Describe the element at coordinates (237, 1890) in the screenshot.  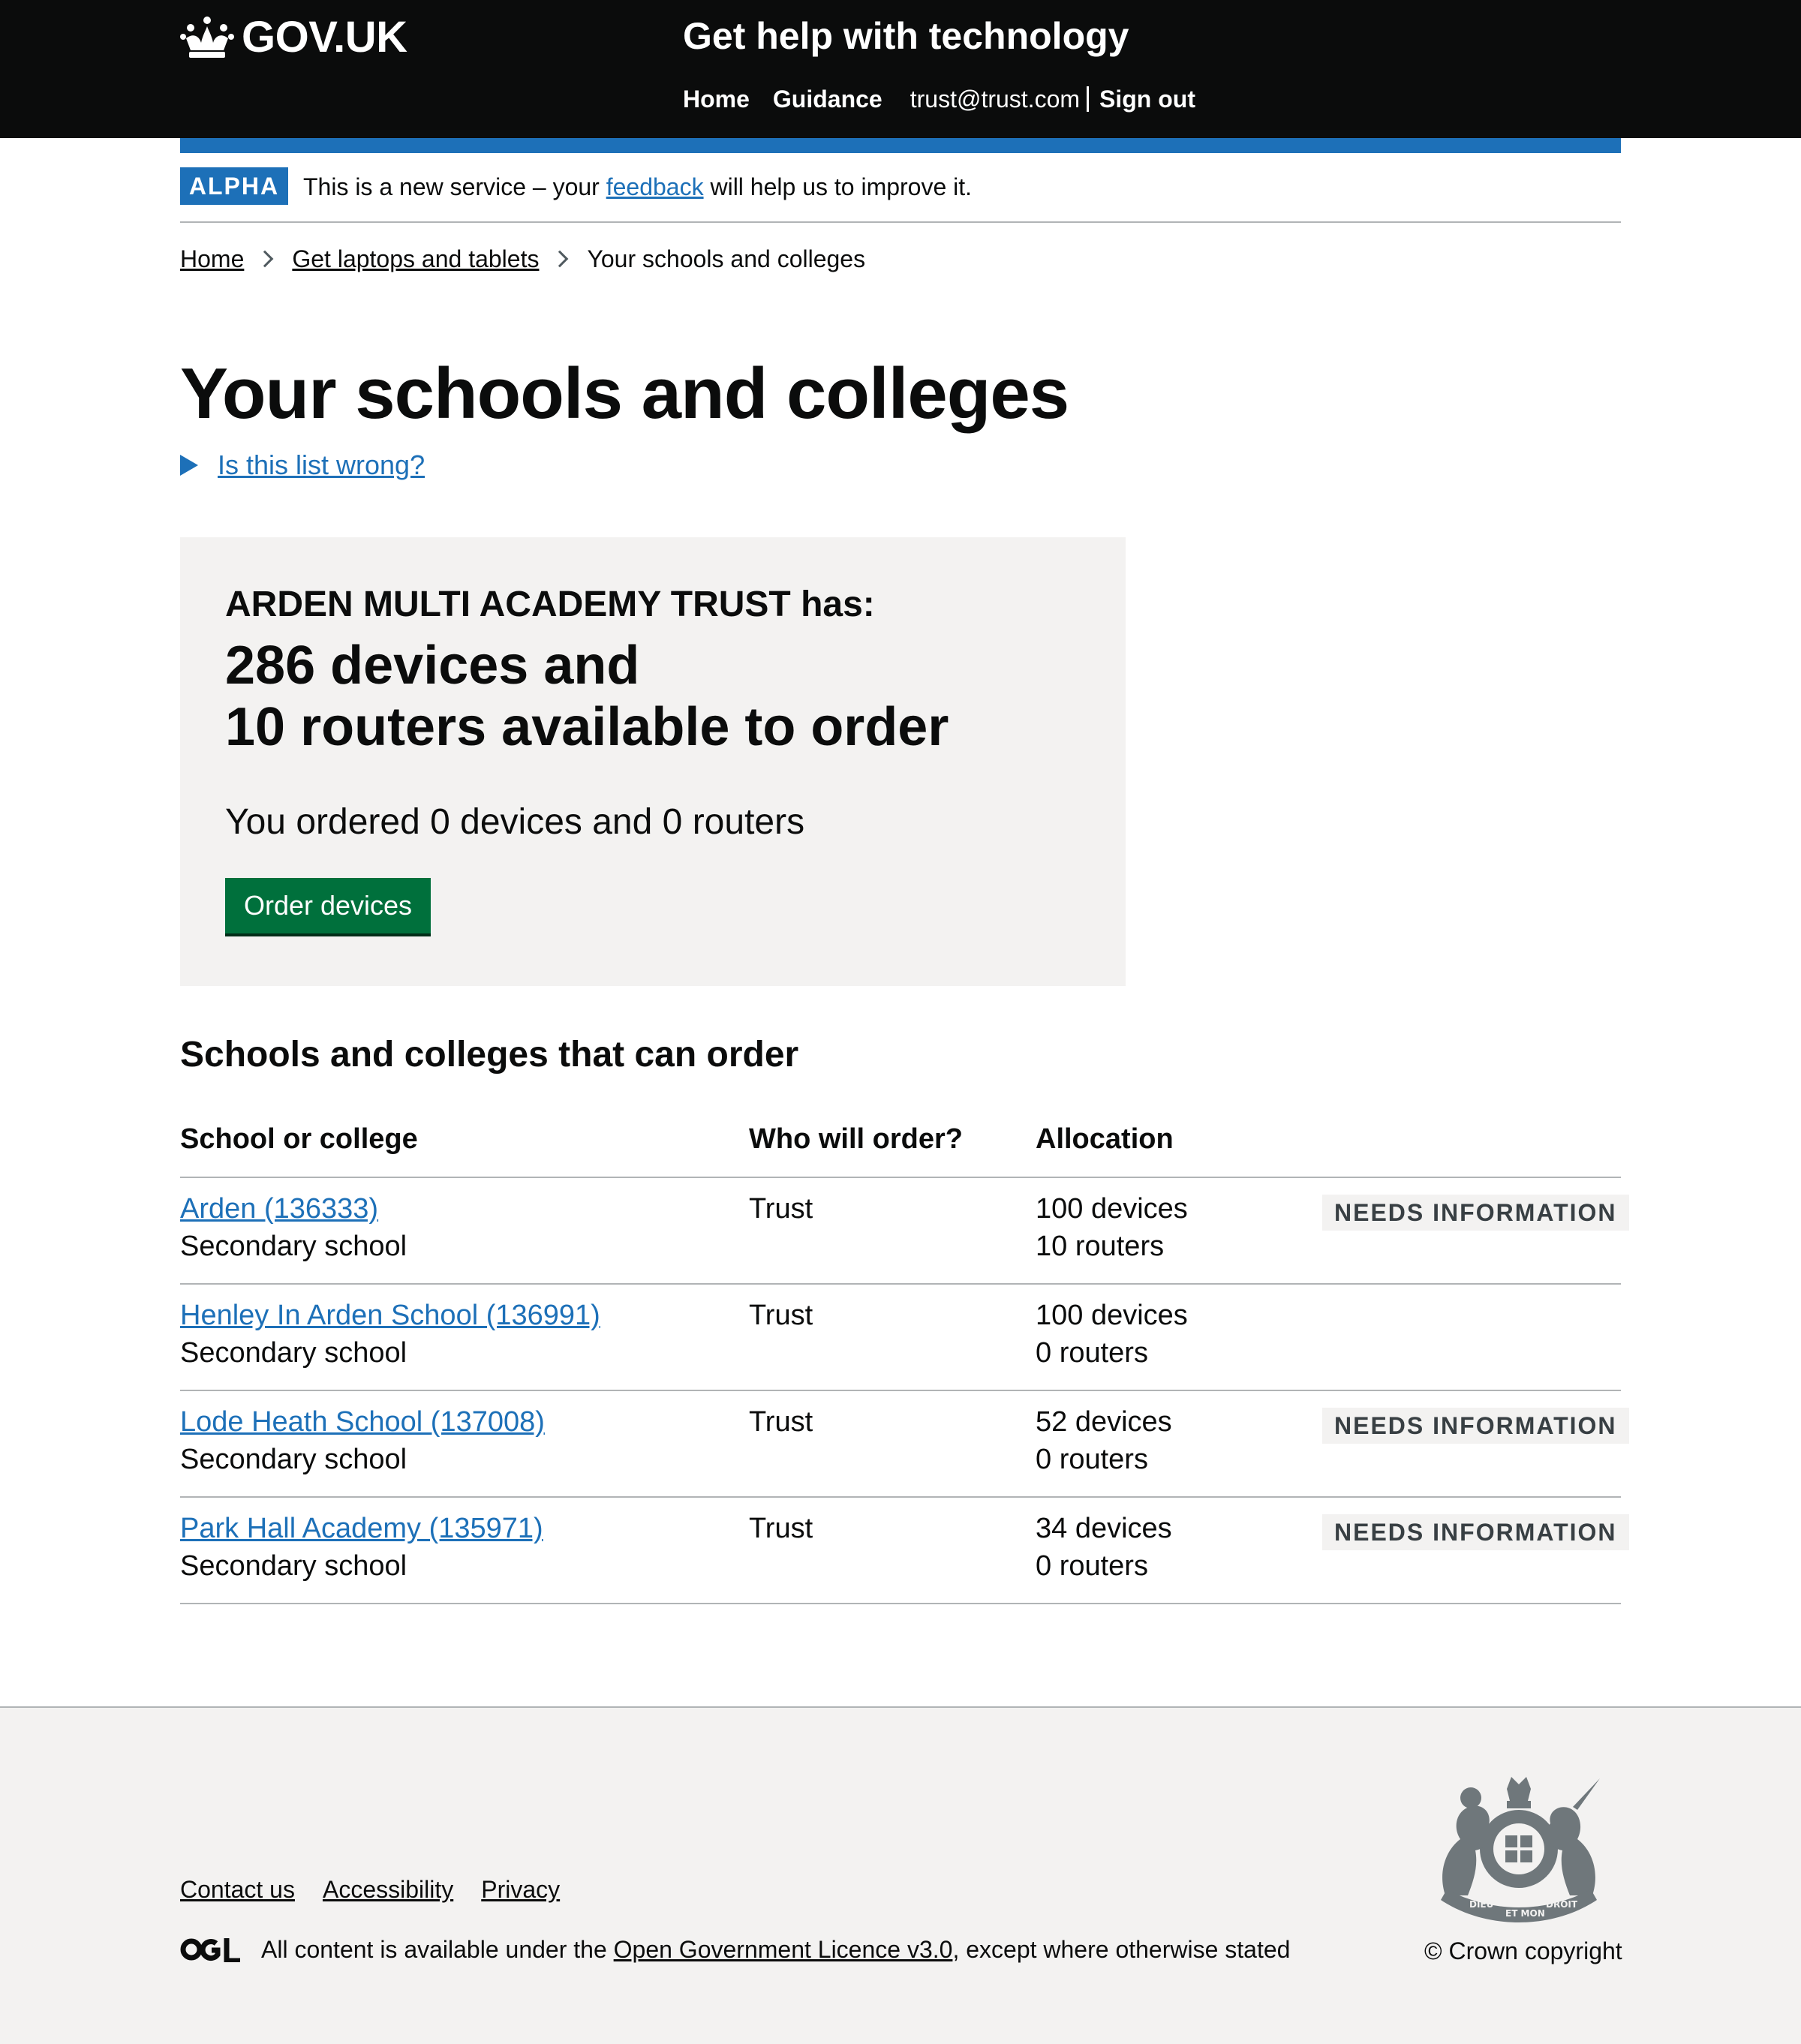
I see `footer-contact-link: Contact us` at that location.